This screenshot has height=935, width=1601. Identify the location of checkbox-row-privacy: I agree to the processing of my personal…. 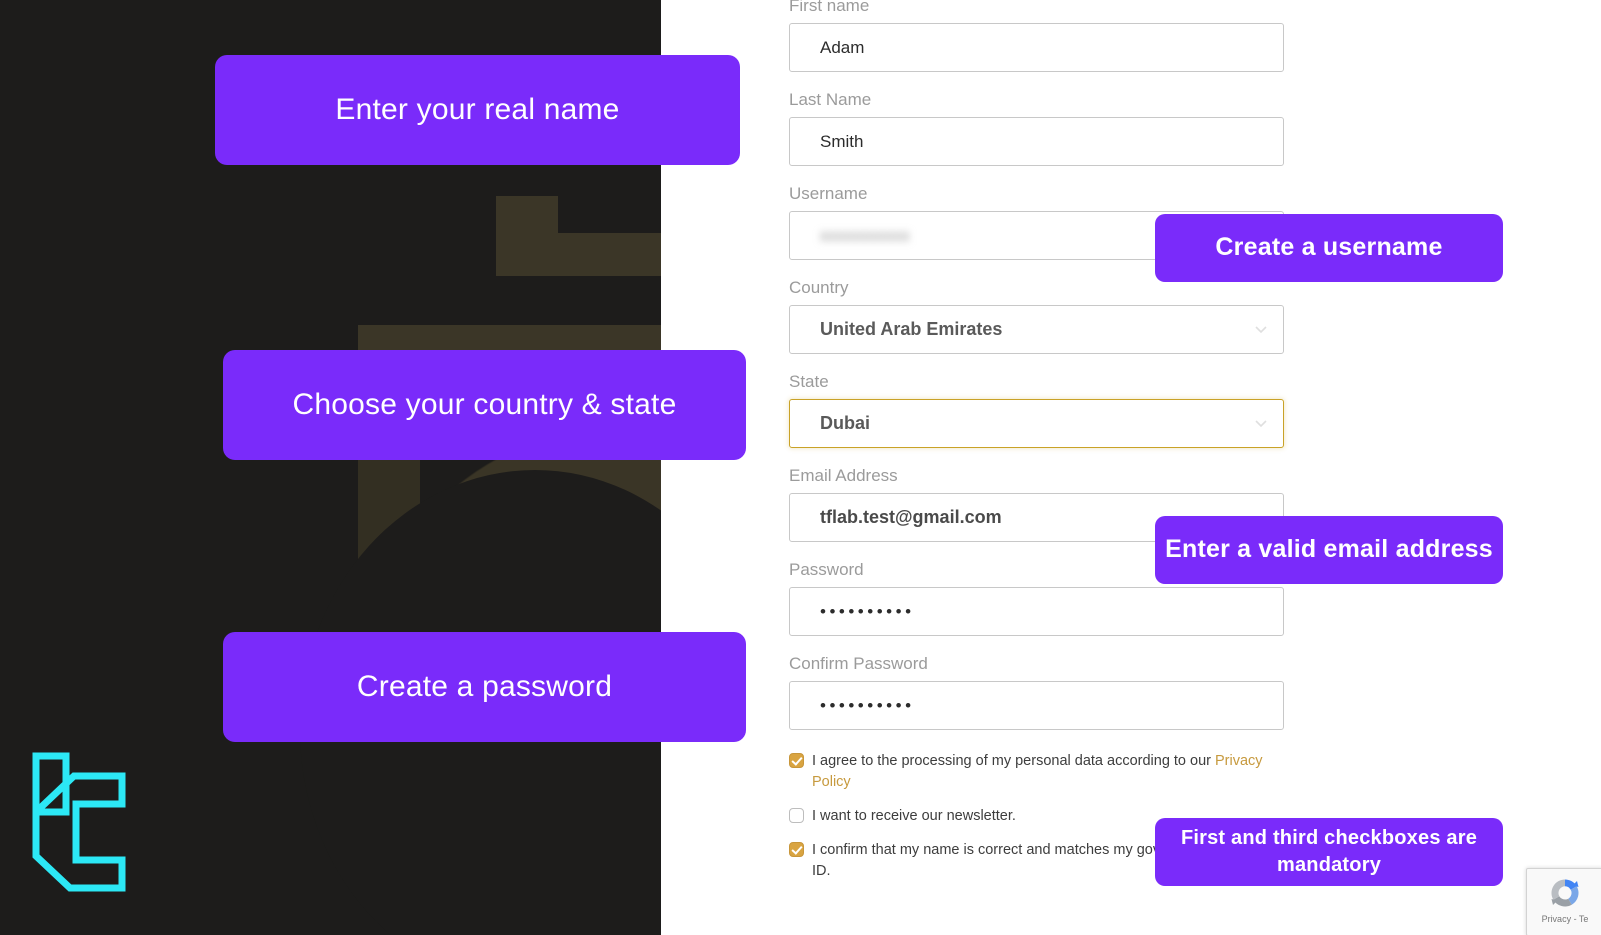
(1036, 772).